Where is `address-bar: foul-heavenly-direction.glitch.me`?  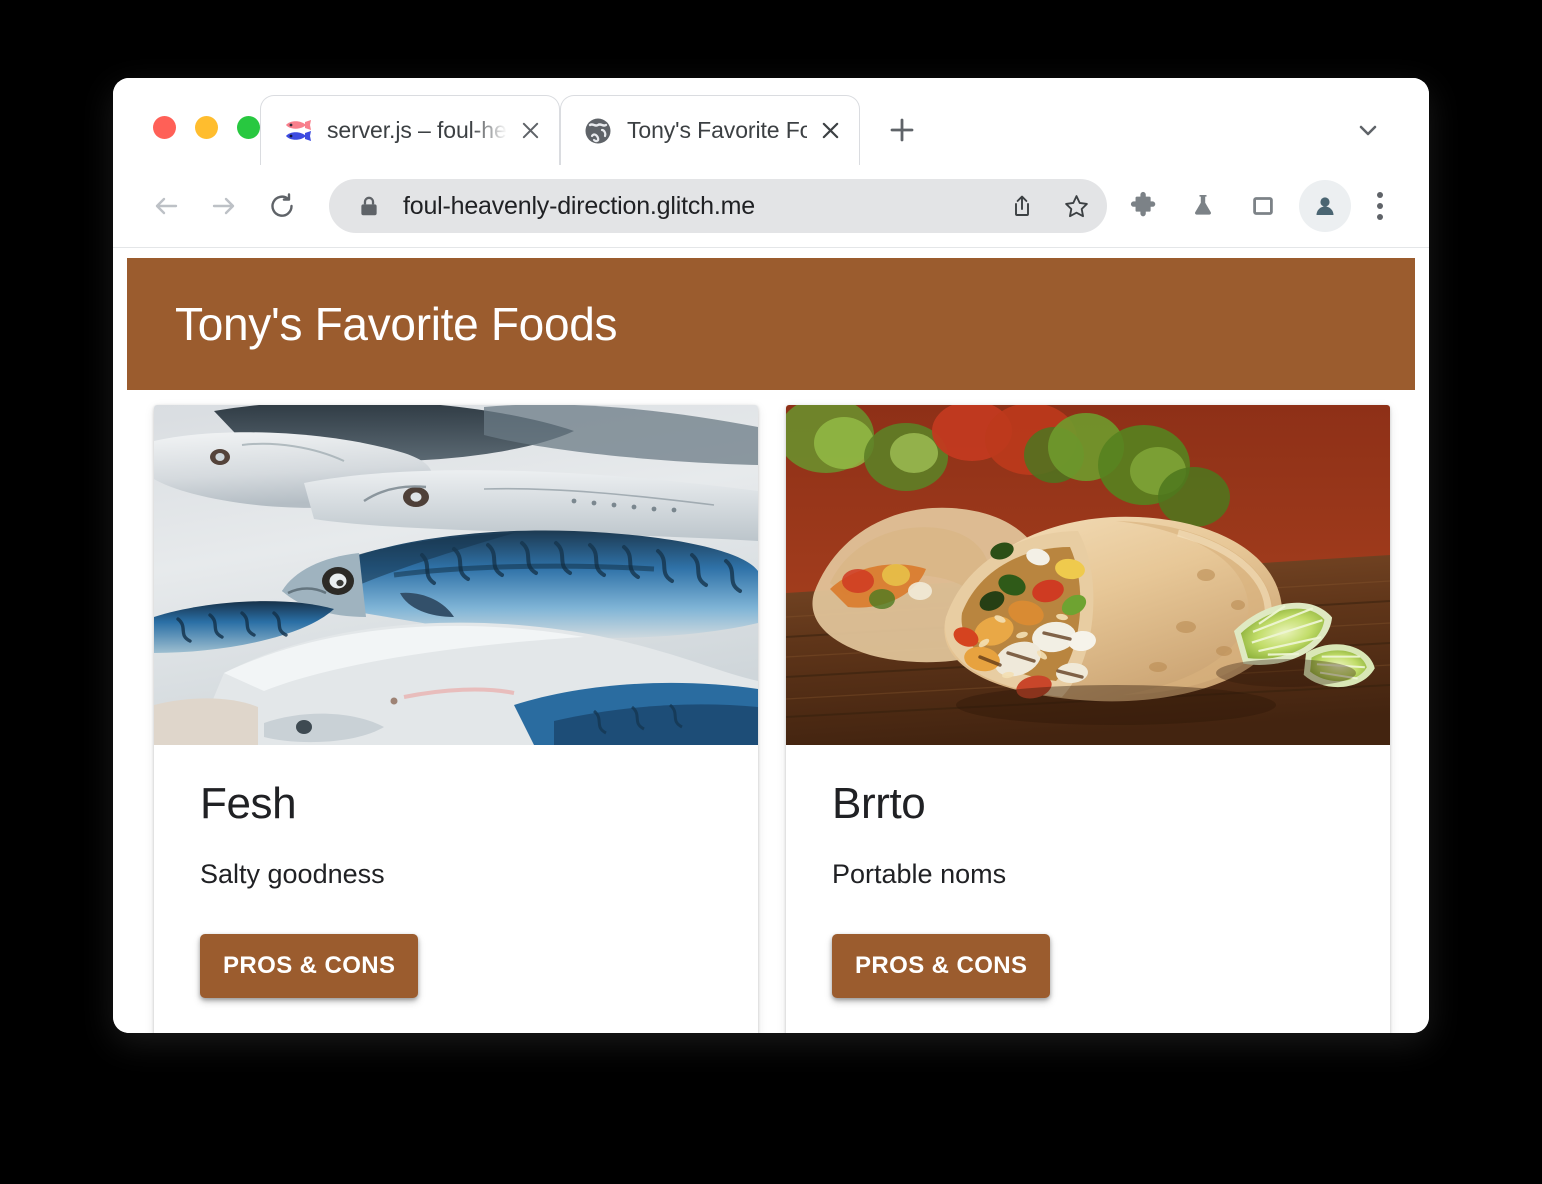
address-bar: foul-heavenly-direction.glitch.me is located at coordinates (718, 206).